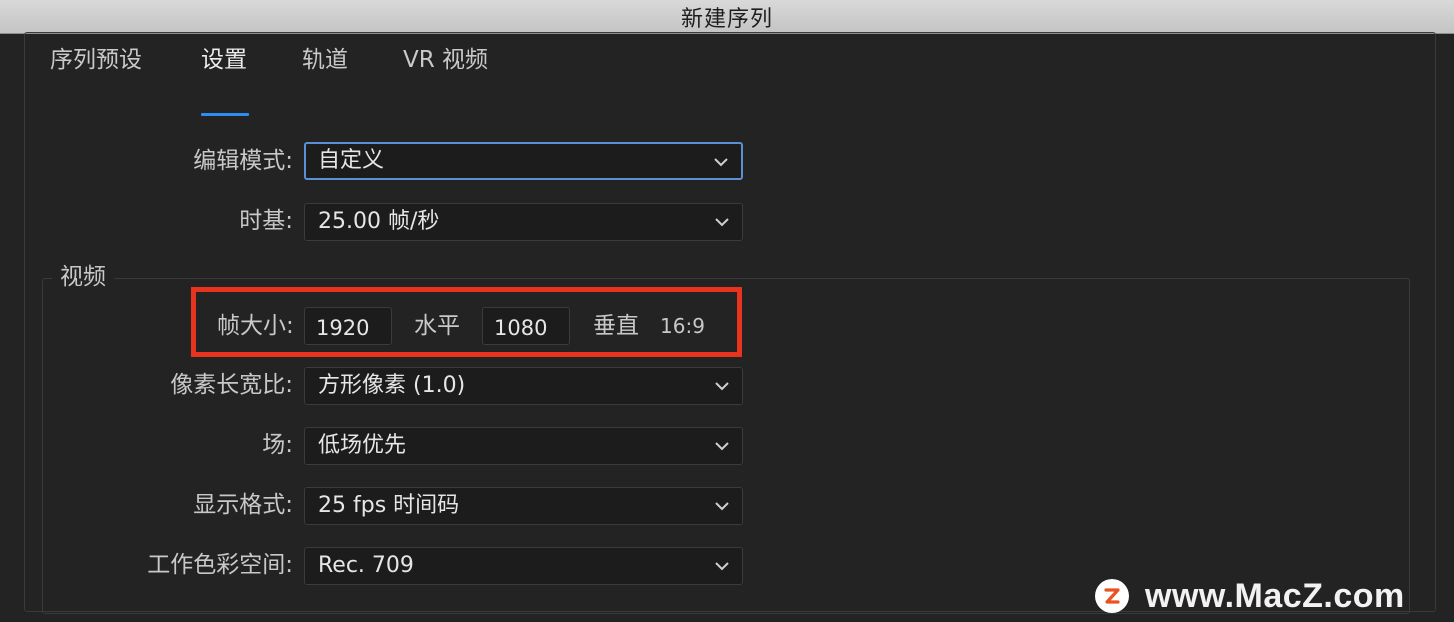  I want to click on watermark: www.MacZ.com, so click(1250, 596).